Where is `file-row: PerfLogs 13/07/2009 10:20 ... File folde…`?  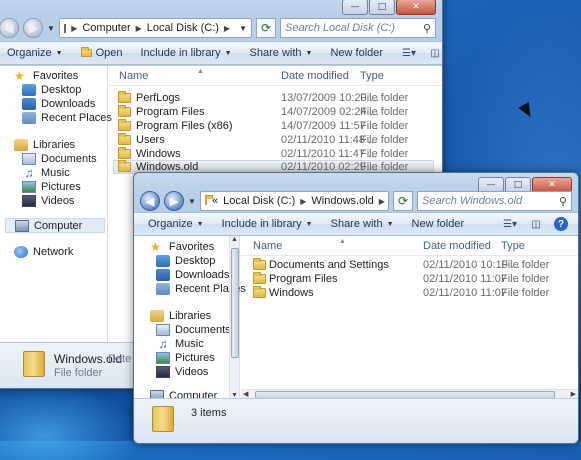 file-row: PerfLogs 13/07/2009 10:20 ... File folde… is located at coordinates (273, 98).